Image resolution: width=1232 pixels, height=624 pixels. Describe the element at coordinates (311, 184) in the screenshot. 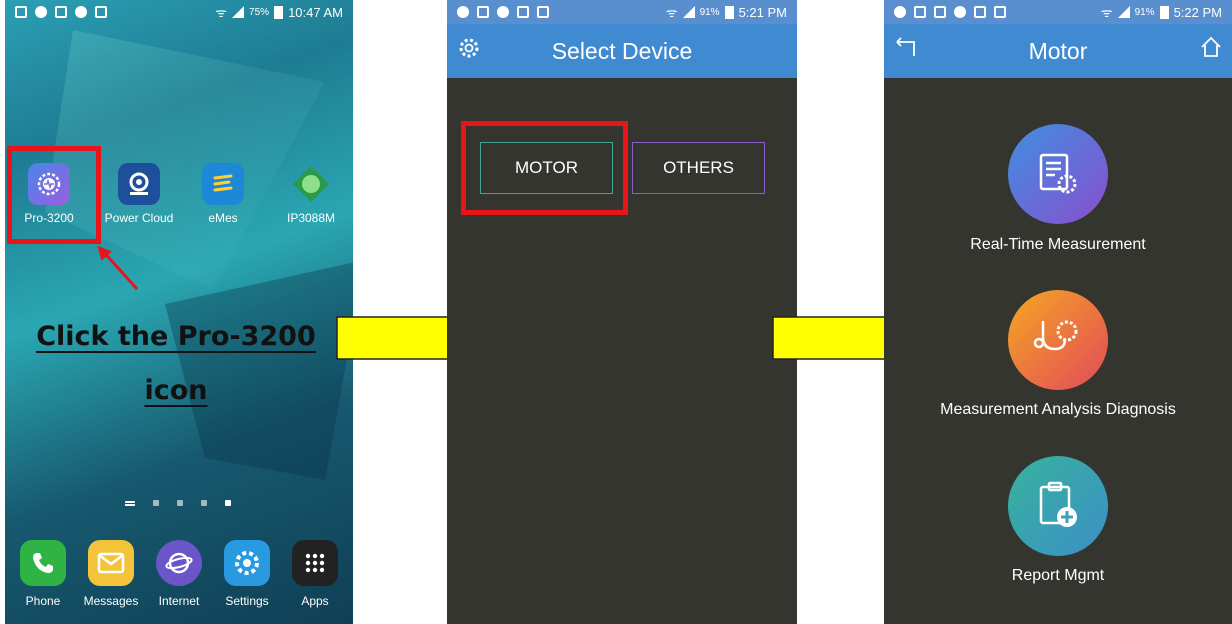

I see `ip3088m-app-icon` at that location.